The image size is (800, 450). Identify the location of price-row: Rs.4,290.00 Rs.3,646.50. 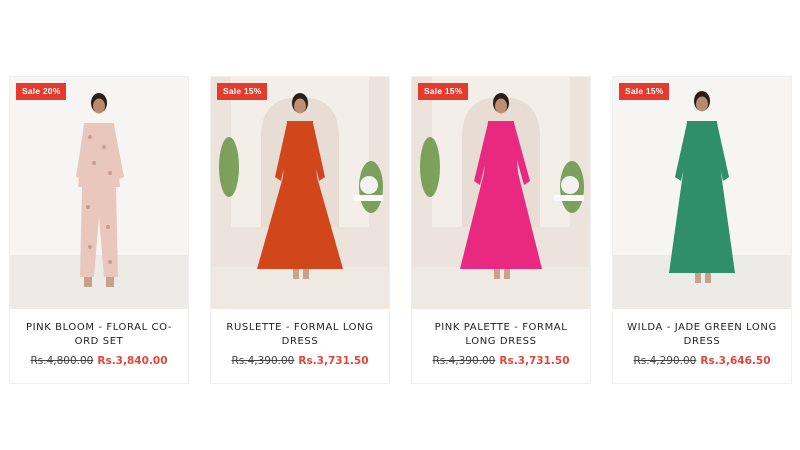
(702, 361).